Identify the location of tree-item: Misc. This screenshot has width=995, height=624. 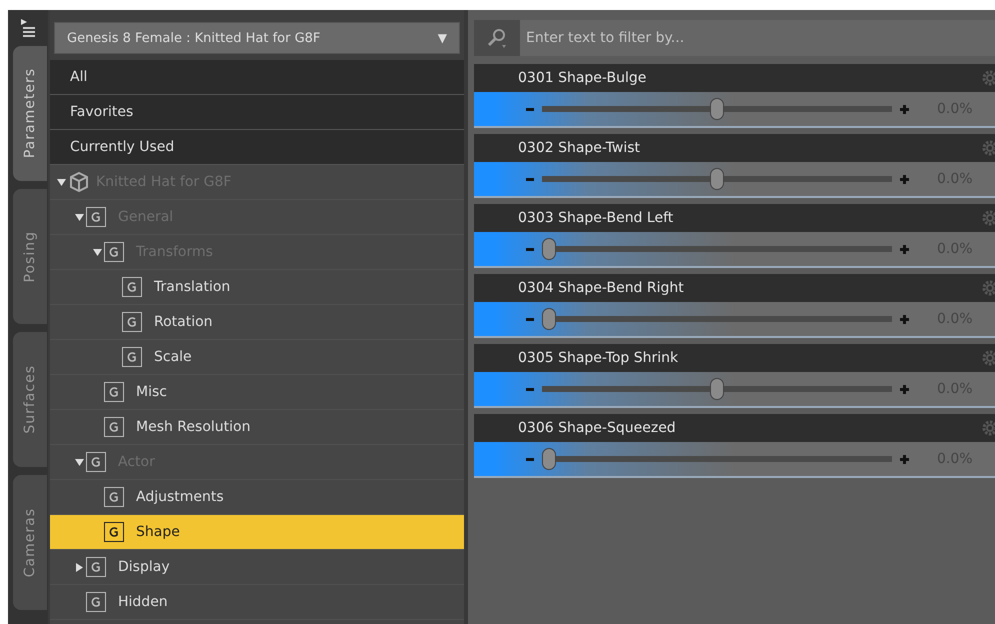
(257, 392).